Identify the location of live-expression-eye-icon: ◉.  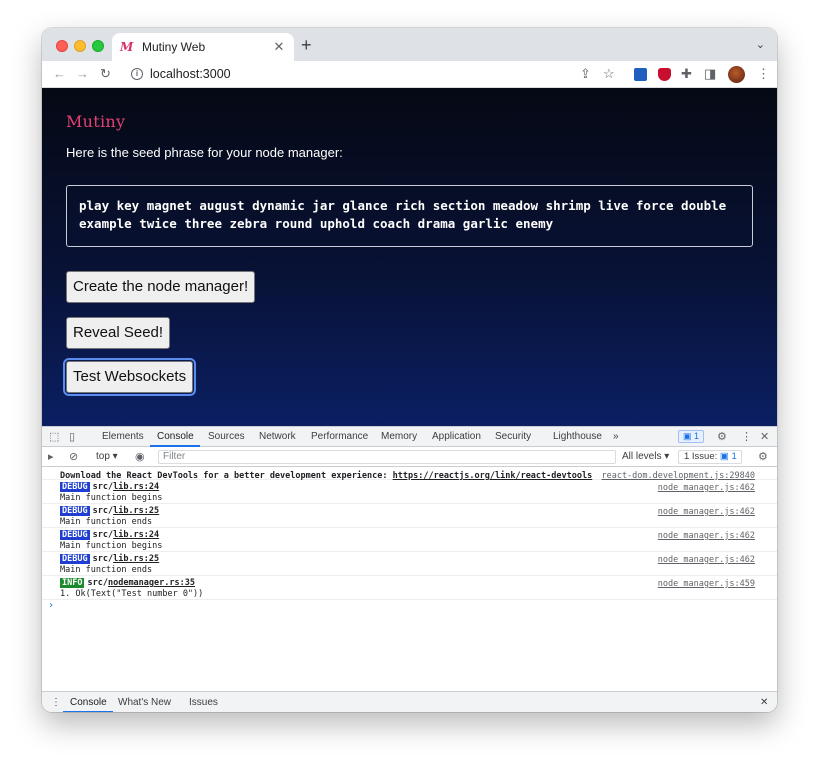
(140, 456).